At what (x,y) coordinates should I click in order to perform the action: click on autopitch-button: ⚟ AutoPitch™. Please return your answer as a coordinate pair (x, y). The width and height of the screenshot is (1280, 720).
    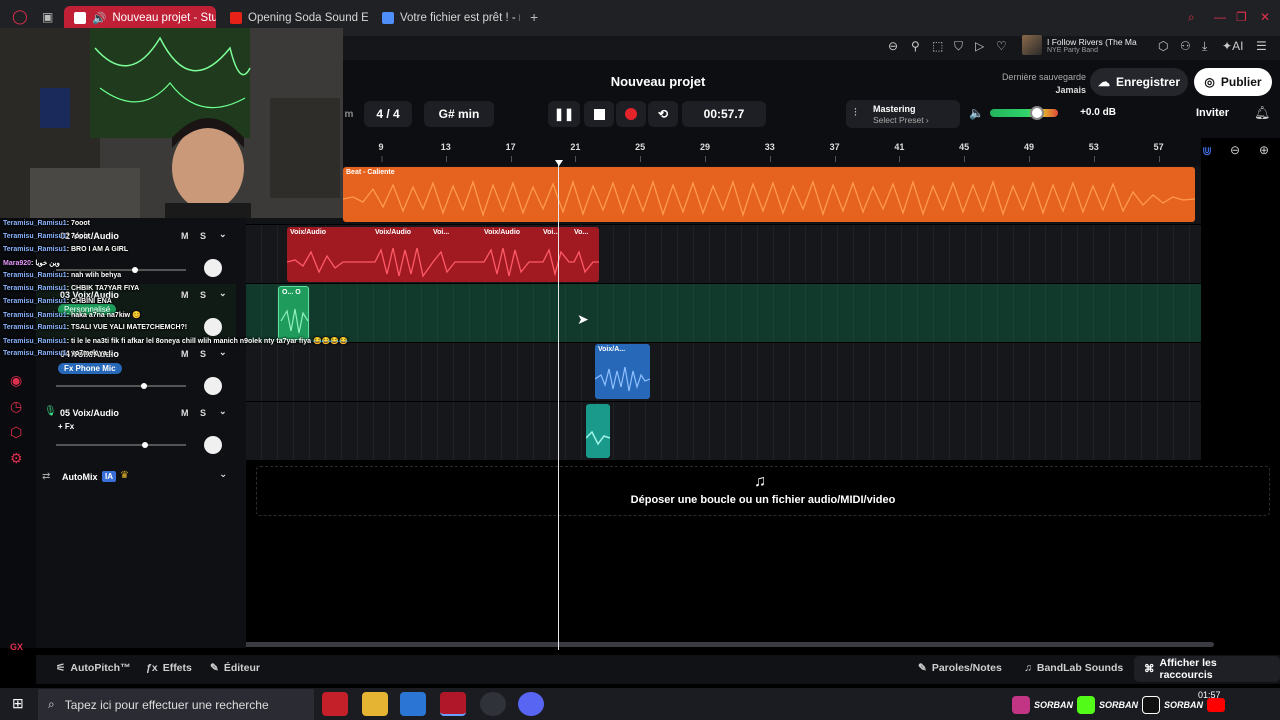
    Looking at the image, I should click on (93, 668).